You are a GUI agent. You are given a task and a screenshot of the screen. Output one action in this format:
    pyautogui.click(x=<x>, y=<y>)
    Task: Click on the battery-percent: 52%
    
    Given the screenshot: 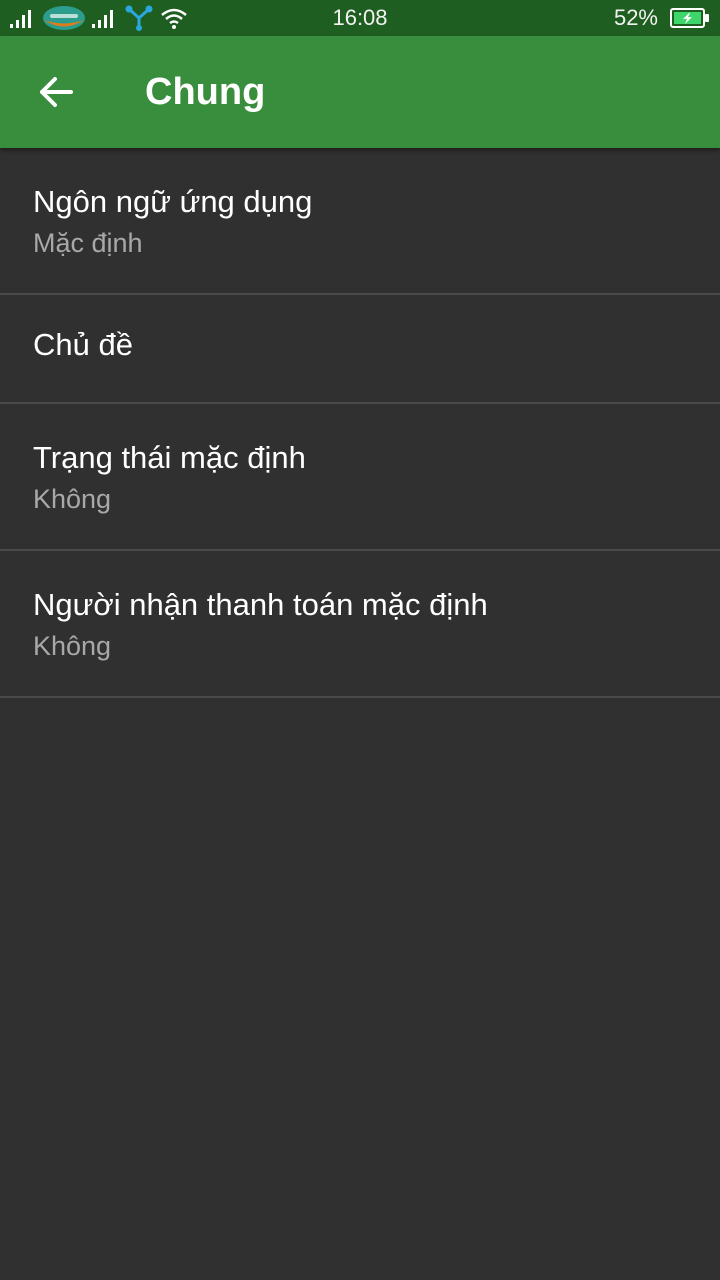 What is the action you would take?
    pyautogui.click(x=635, y=17)
    